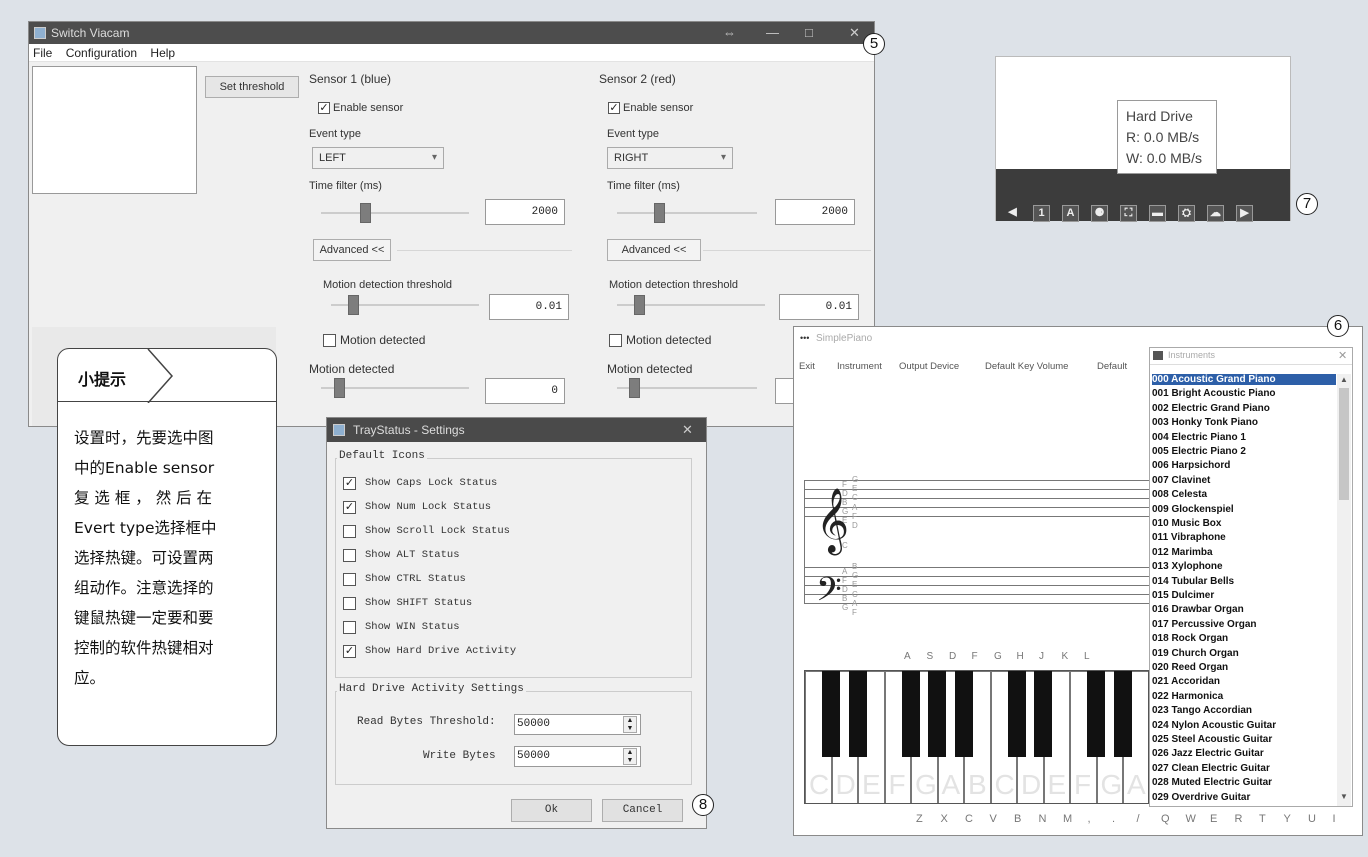  What do you see at coordinates (1244, 725) in the screenshot?
I see `instrument-item: 024 Nylon Acoustic Guitar` at bounding box center [1244, 725].